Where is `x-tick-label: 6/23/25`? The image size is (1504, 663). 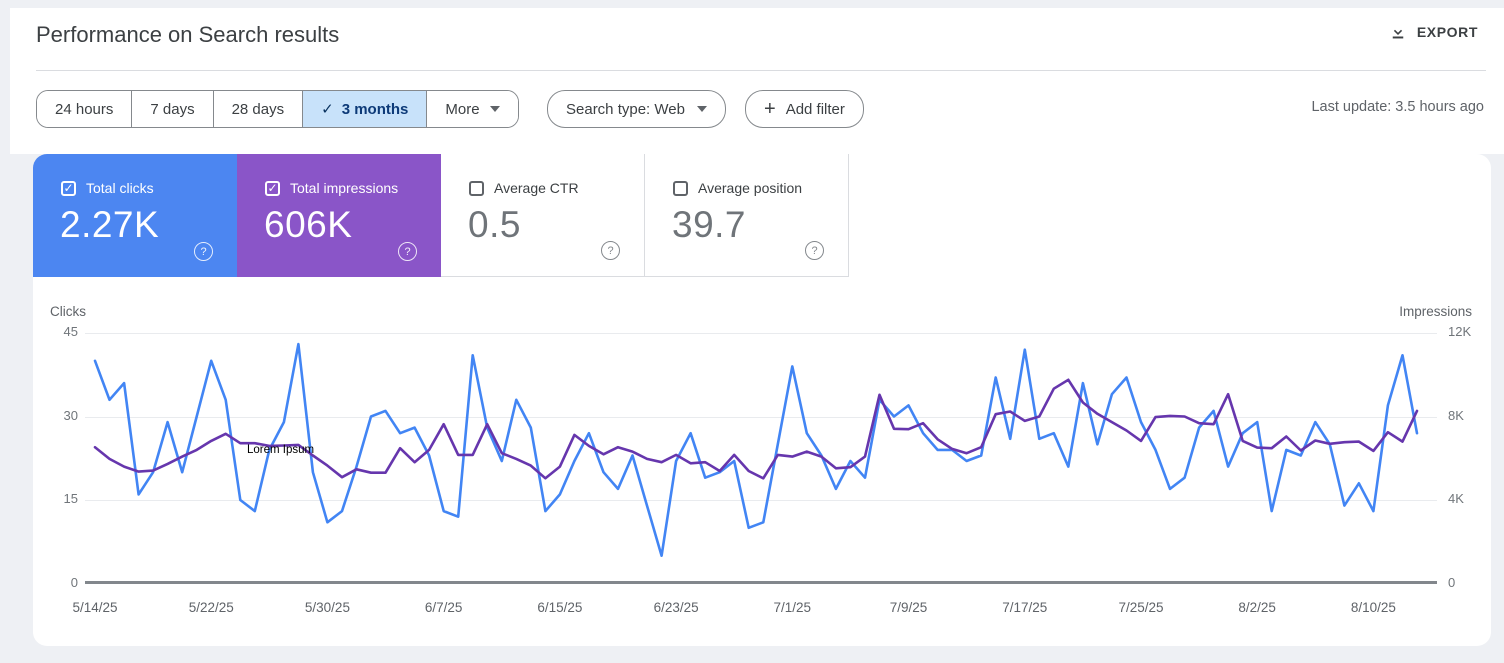 x-tick-label: 6/23/25 is located at coordinates (676, 607).